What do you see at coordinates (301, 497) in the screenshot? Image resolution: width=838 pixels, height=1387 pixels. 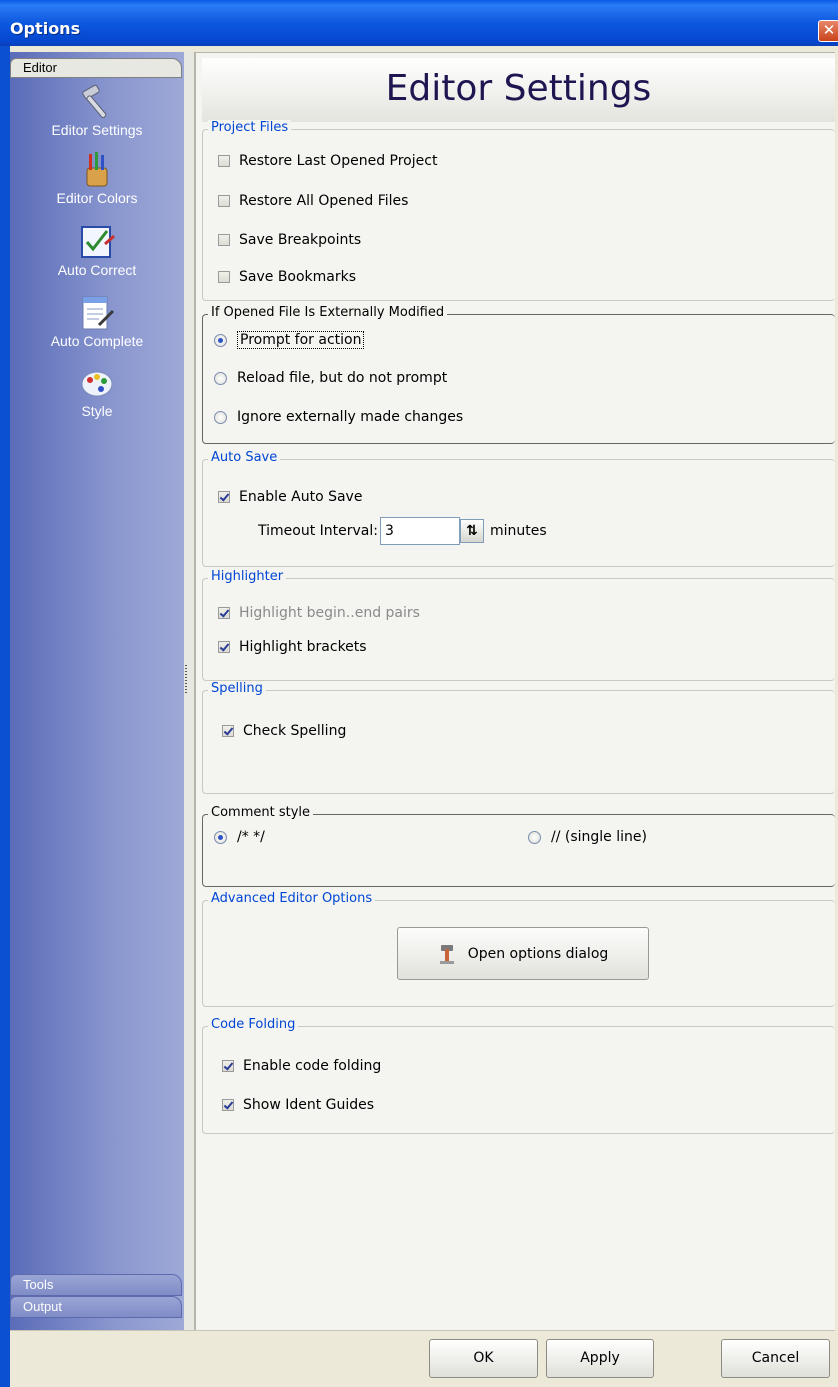 I see `checkbox-label: Enable Auto Save` at bounding box center [301, 497].